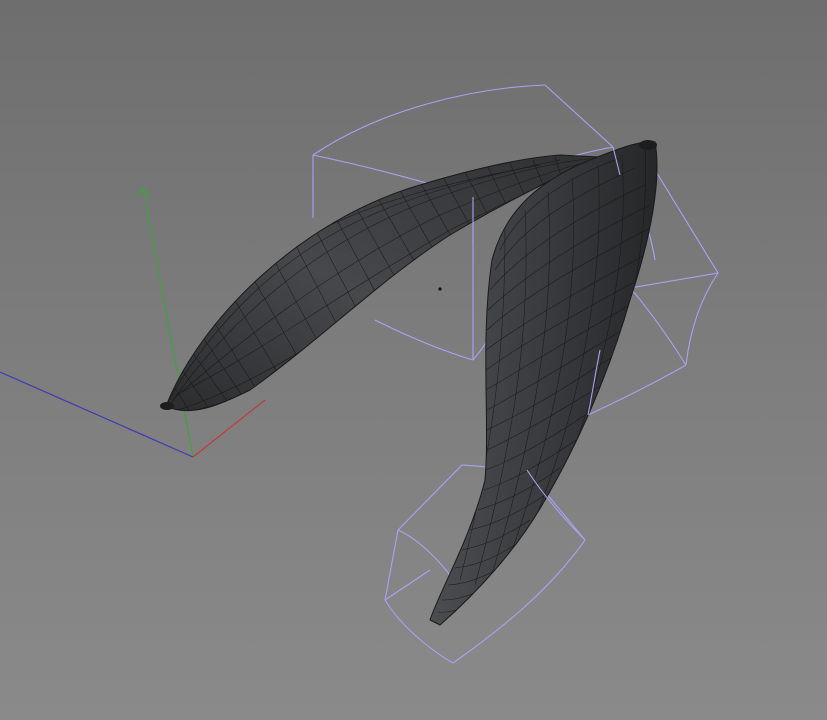 The image size is (827, 720). Describe the element at coordinates (648, 145) in the screenshot. I see `banana-right-stem-tip` at that location.